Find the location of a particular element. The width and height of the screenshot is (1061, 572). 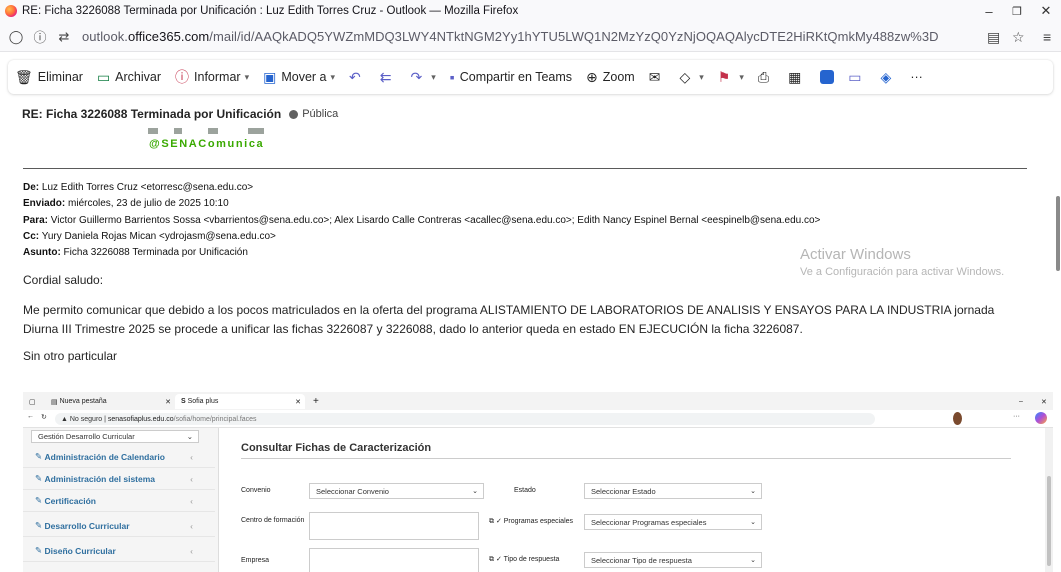

new-tab-icon: + is located at coordinates (316, 401).